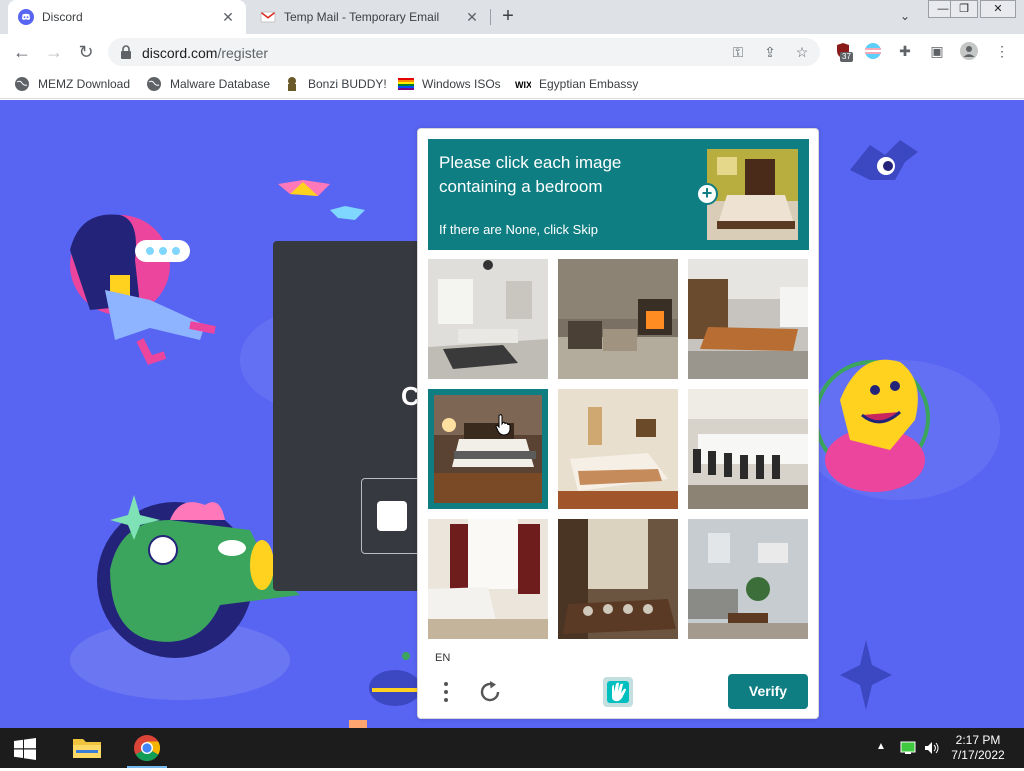  I want to click on bookmark-egyptian-embassy: WIX Egyptian Embassy, so click(576, 84).